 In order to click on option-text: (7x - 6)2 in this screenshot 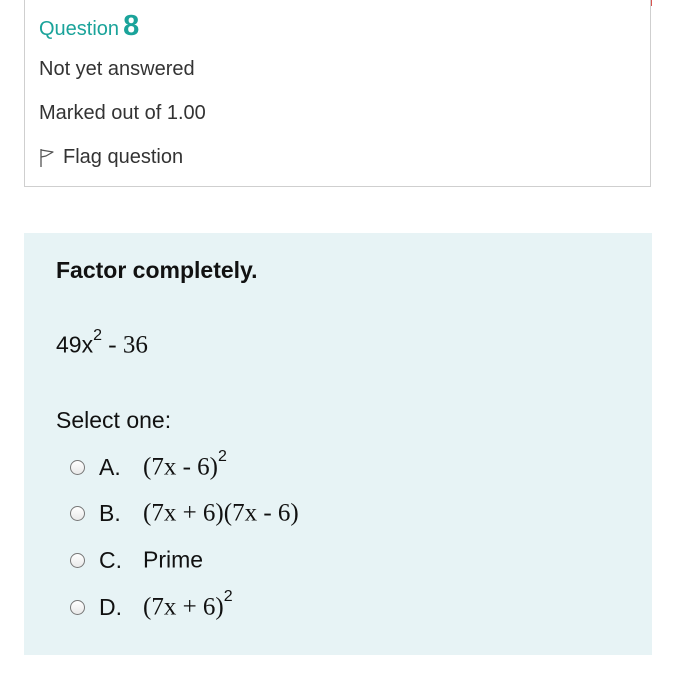, I will do `click(185, 464)`.